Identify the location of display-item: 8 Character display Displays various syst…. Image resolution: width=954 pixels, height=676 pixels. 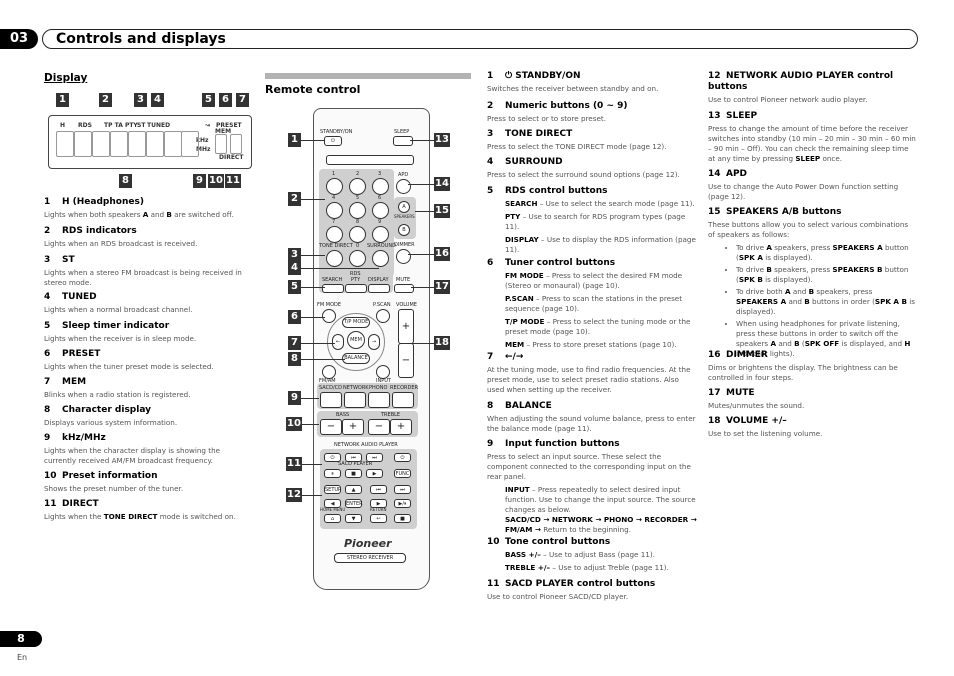
(111, 416).